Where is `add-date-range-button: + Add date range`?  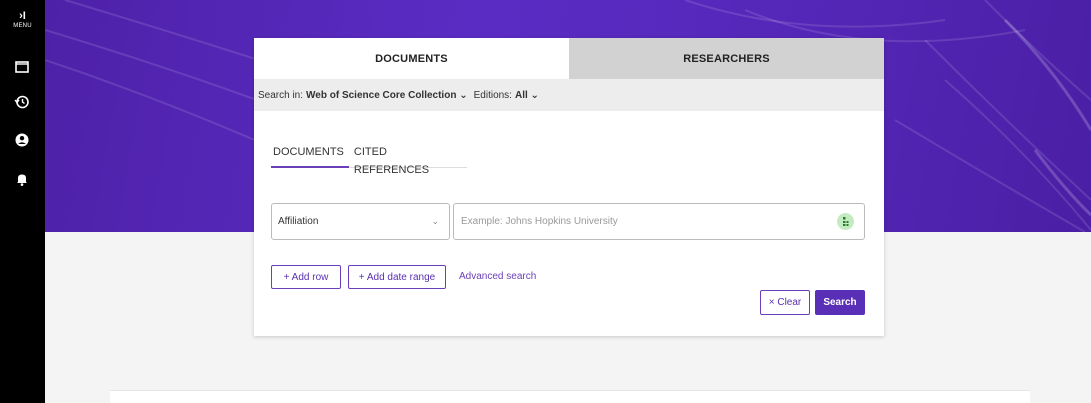 add-date-range-button: + Add date range is located at coordinates (397, 277).